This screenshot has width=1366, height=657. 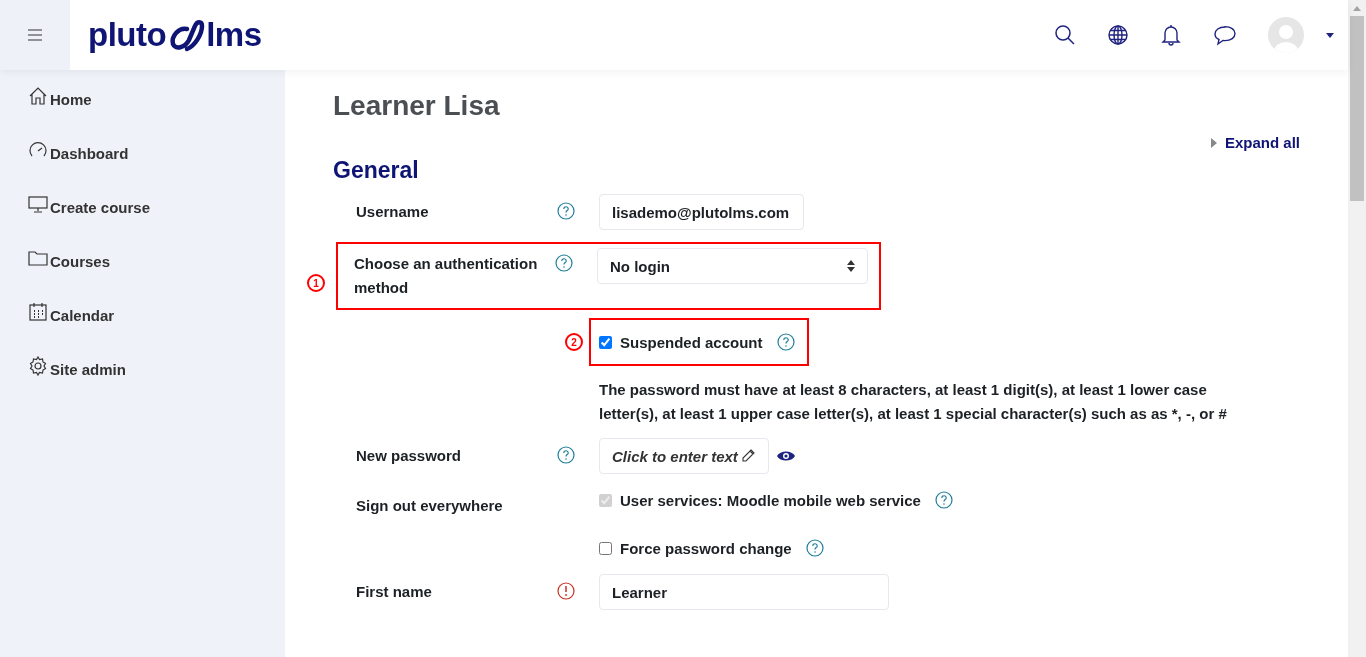 I want to click on pencil-icon, so click(x=747, y=456).